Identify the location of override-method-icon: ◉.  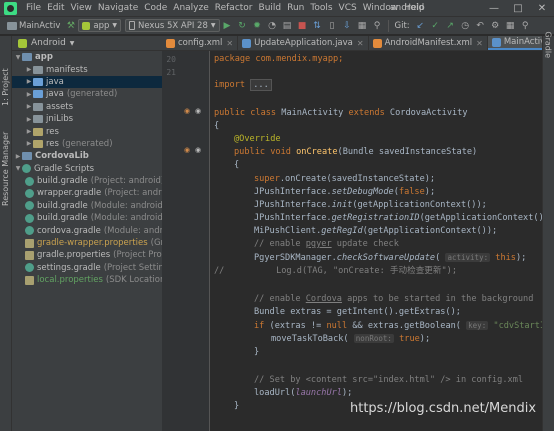
(187, 150).